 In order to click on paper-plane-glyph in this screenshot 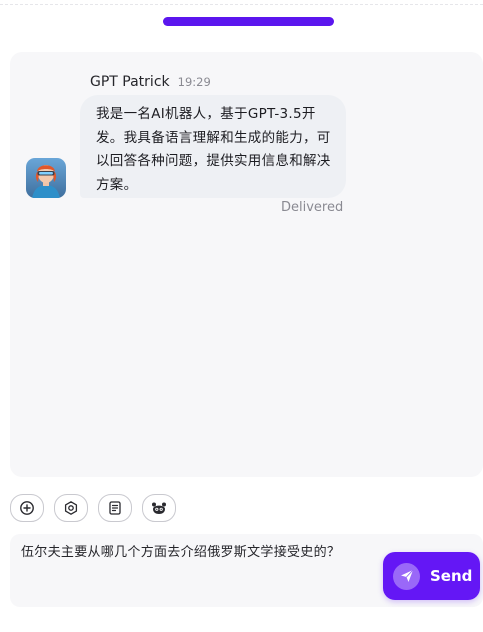, I will do `click(406, 575)`.